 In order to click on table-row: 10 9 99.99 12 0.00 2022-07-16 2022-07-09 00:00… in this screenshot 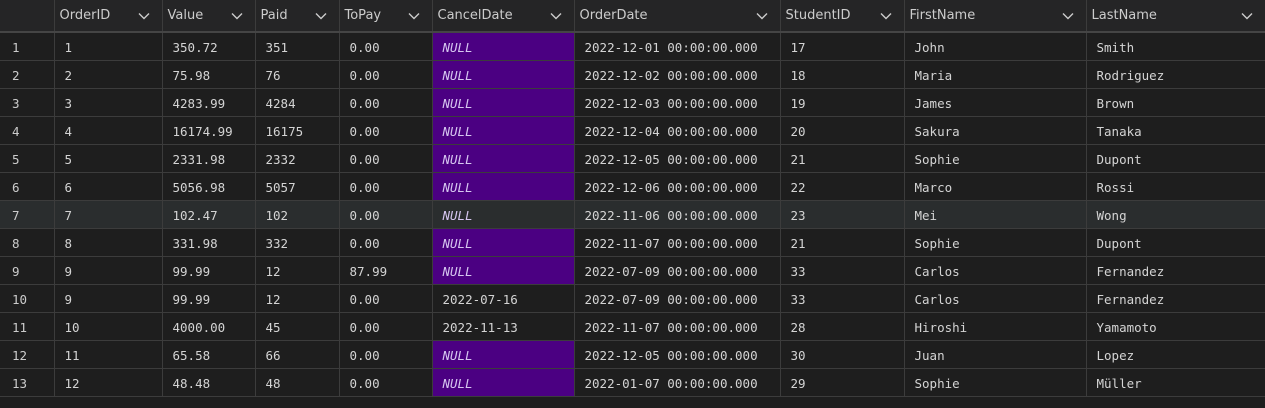, I will do `click(632, 298)`.